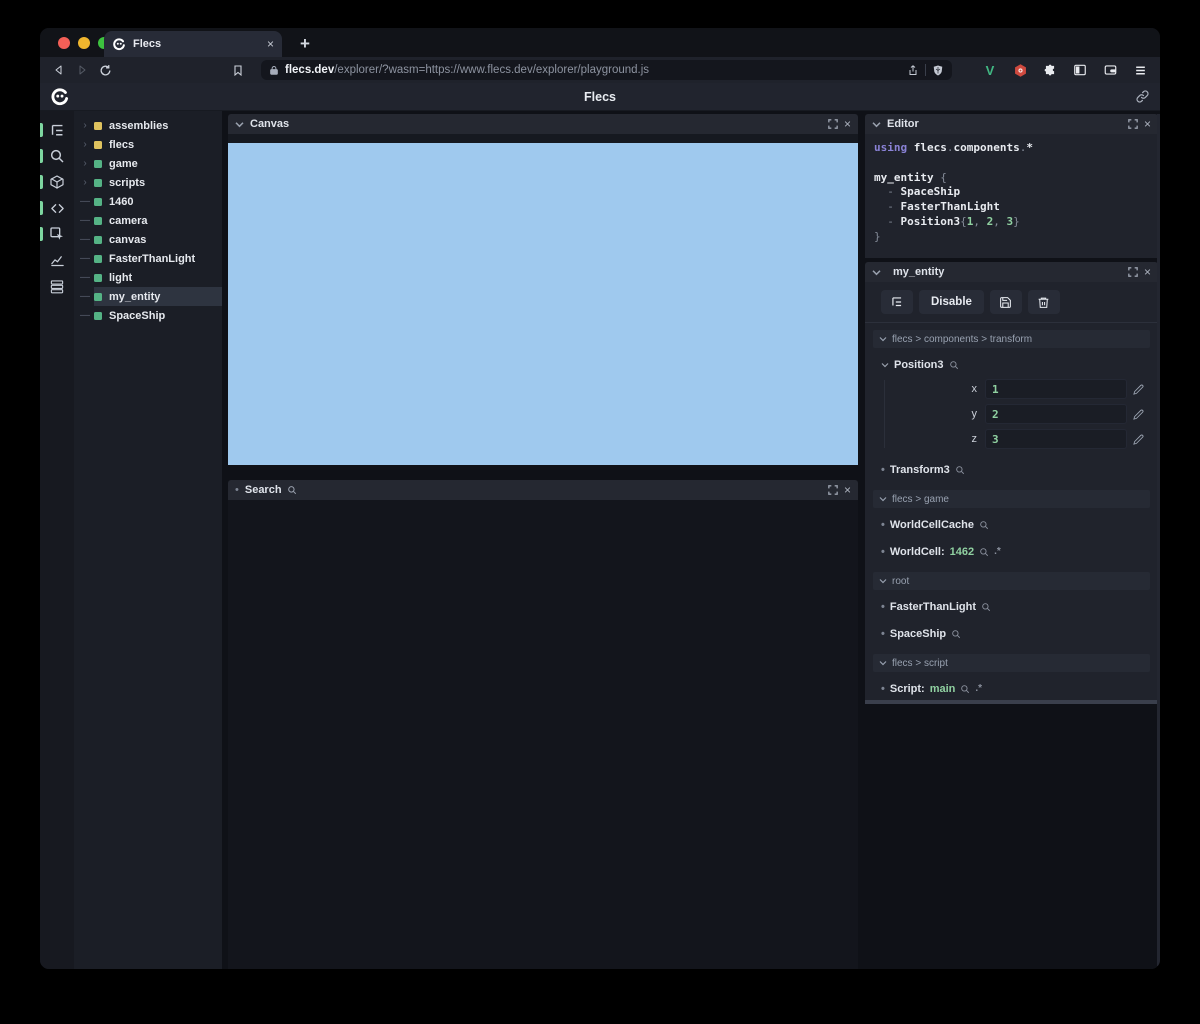 The image size is (1200, 1024). I want to click on indent-line, so click(884, 414).